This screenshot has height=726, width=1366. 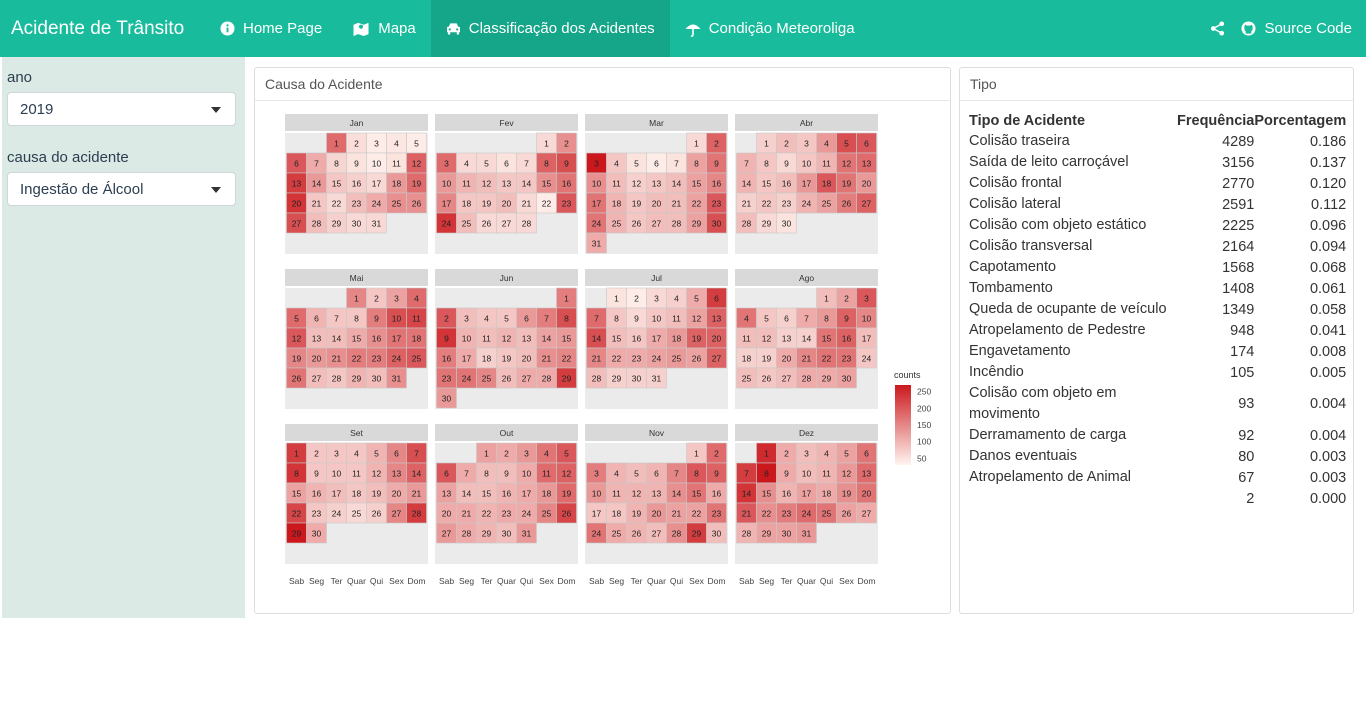 What do you see at coordinates (597, 359) in the screenshot?
I see `day-number: 21` at bounding box center [597, 359].